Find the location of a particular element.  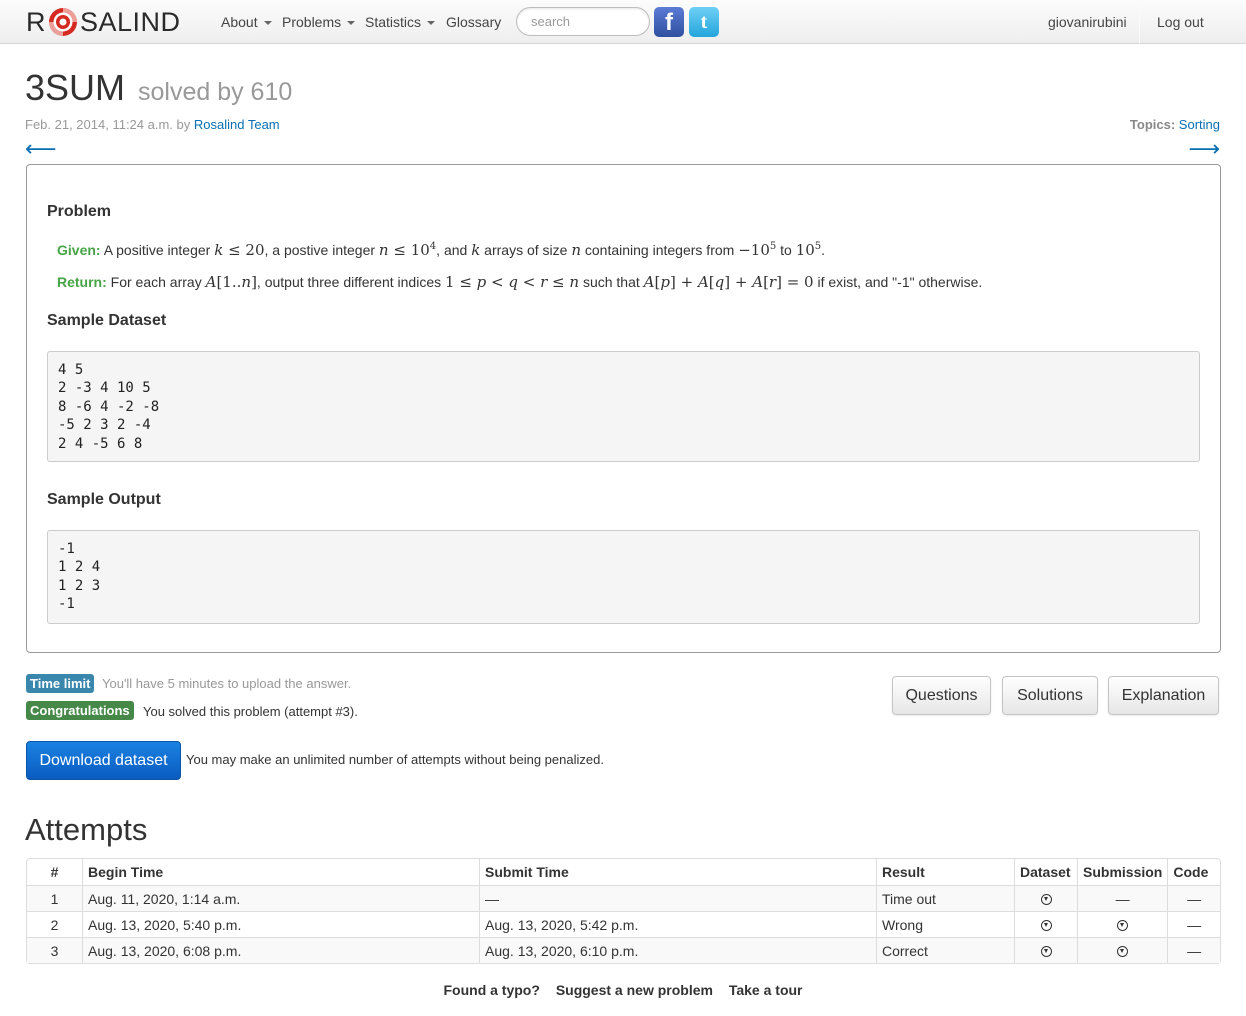

user-profile-link: giovanirubini is located at coordinates (1087, 22).